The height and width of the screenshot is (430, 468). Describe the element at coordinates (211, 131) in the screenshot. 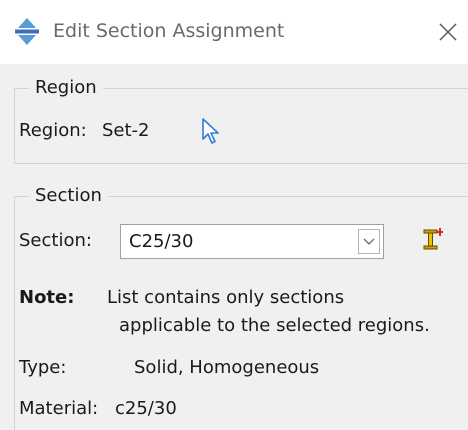

I see `cursor-arrow-icon` at that location.